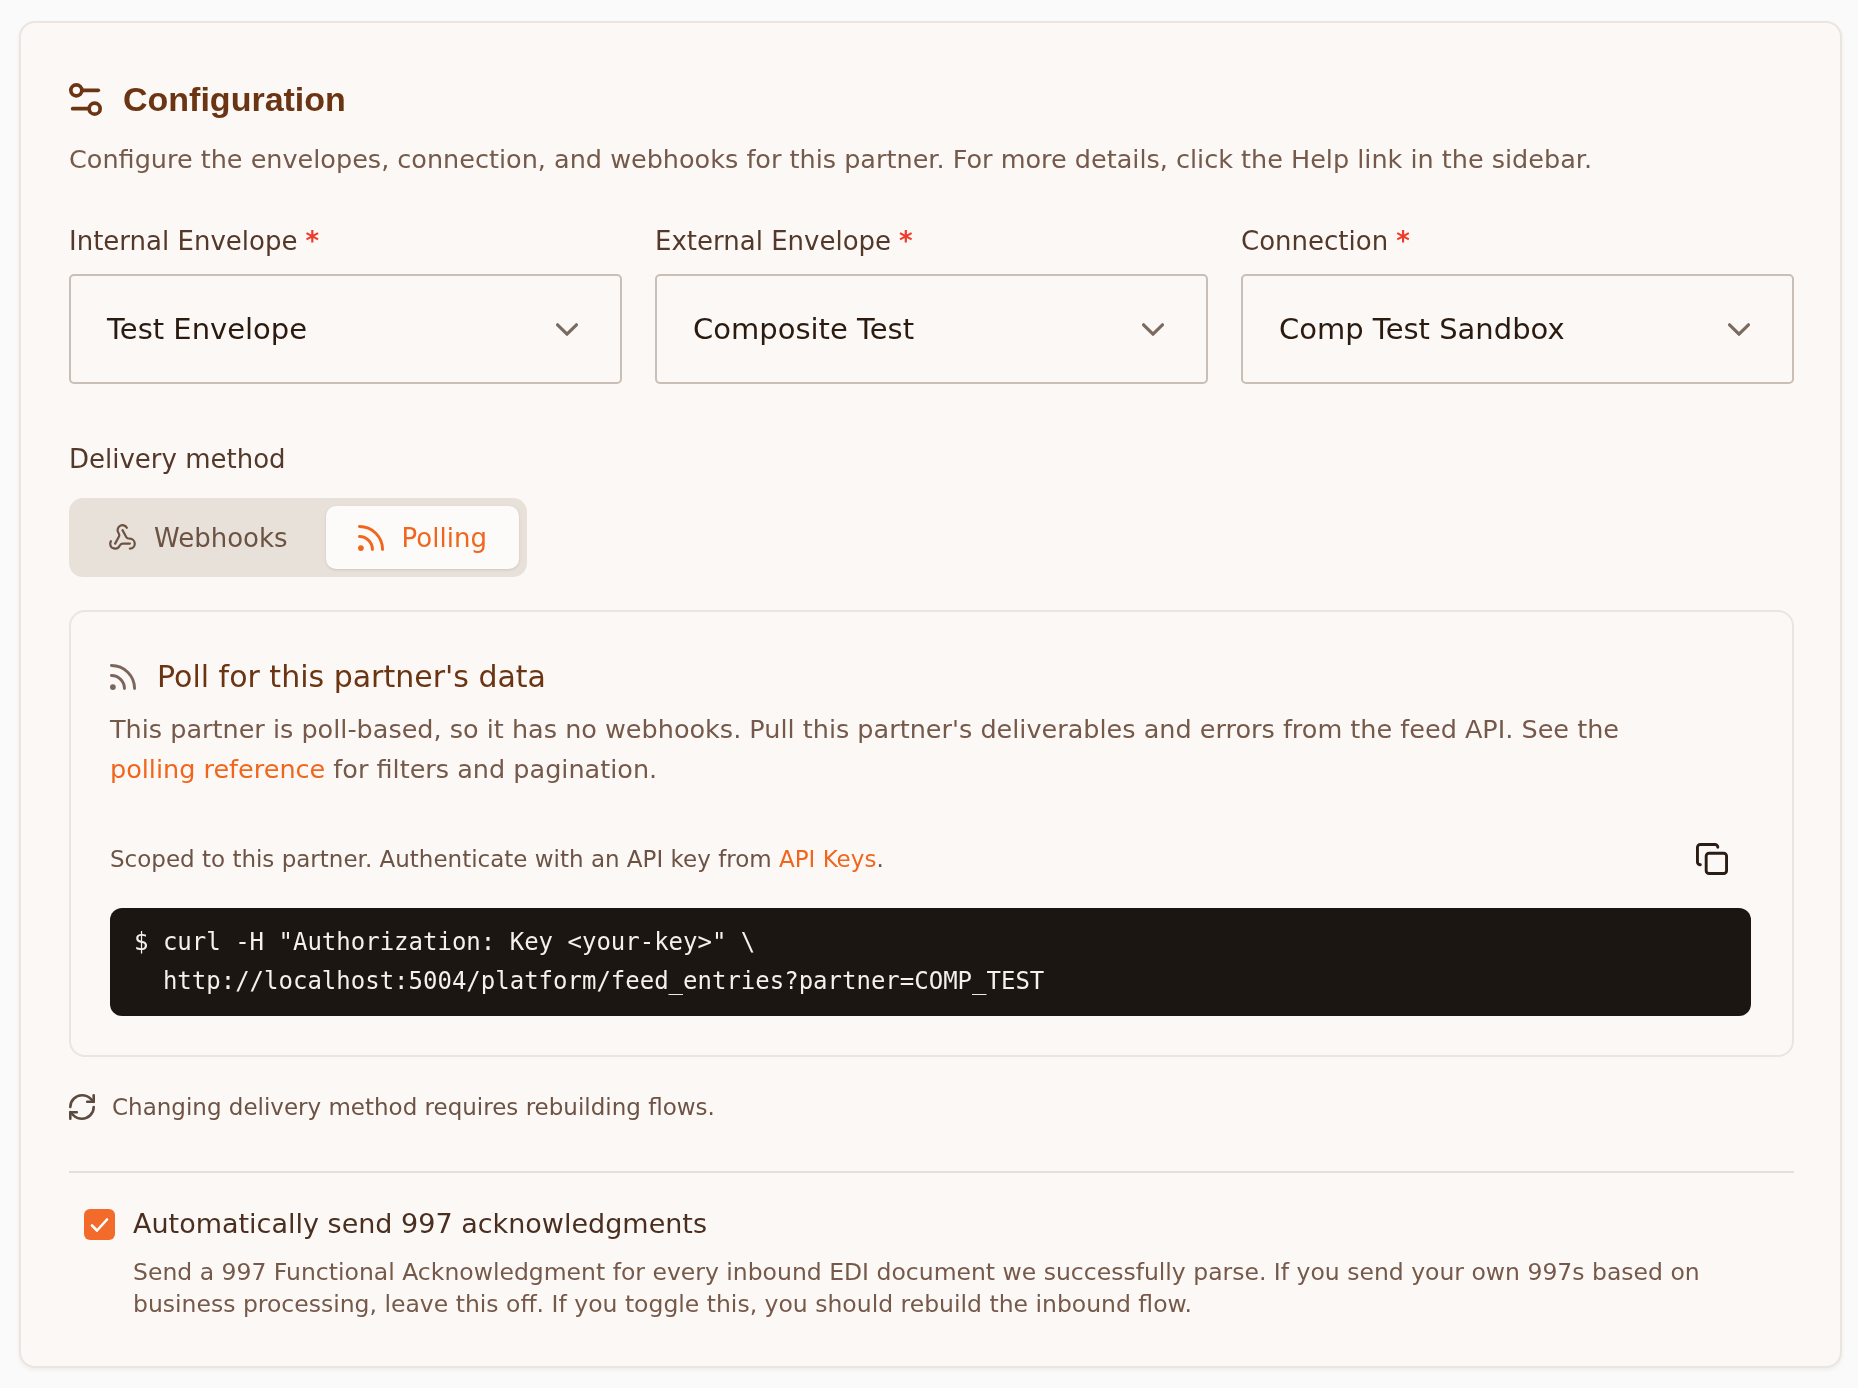 This screenshot has width=1858, height=1388. I want to click on webhook-icon, so click(122, 537).